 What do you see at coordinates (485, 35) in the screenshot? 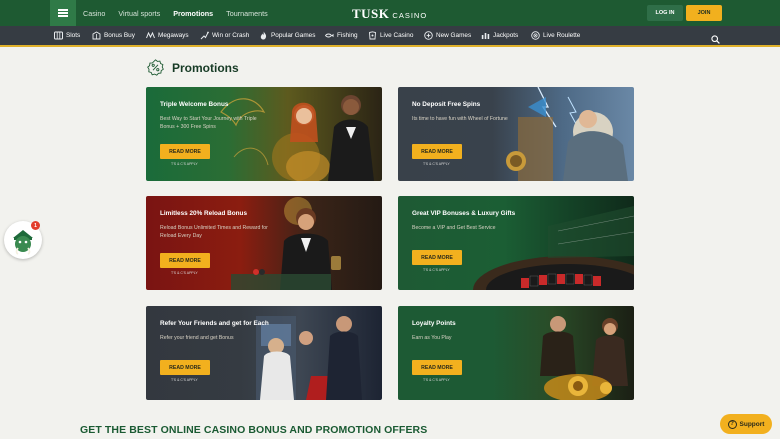
I see `jackpots-icon` at bounding box center [485, 35].